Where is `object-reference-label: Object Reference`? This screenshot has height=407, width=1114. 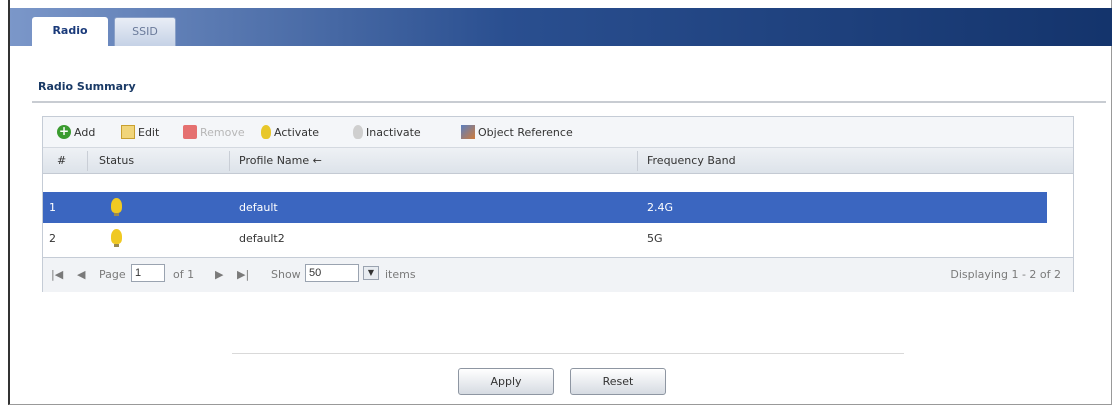
object-reference-label: Object Reference is located at coordinates (525, 132).